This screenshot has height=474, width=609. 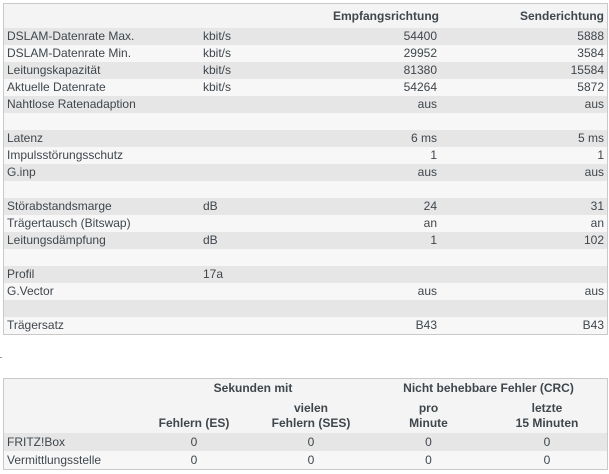 What do you see at coordinates (102, 104) in the screenshot?
I see `row-label: Nahtlose Ratenadaption` at bounding box center [102, 104].